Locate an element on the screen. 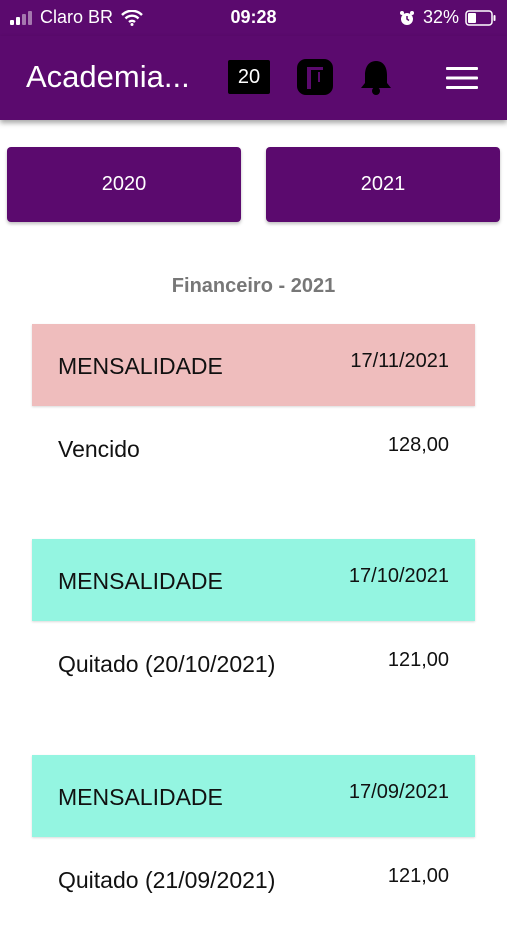 This screenshot has height=927, width=507. app-header: Academia... 20 is located at coordinates (253, 78).